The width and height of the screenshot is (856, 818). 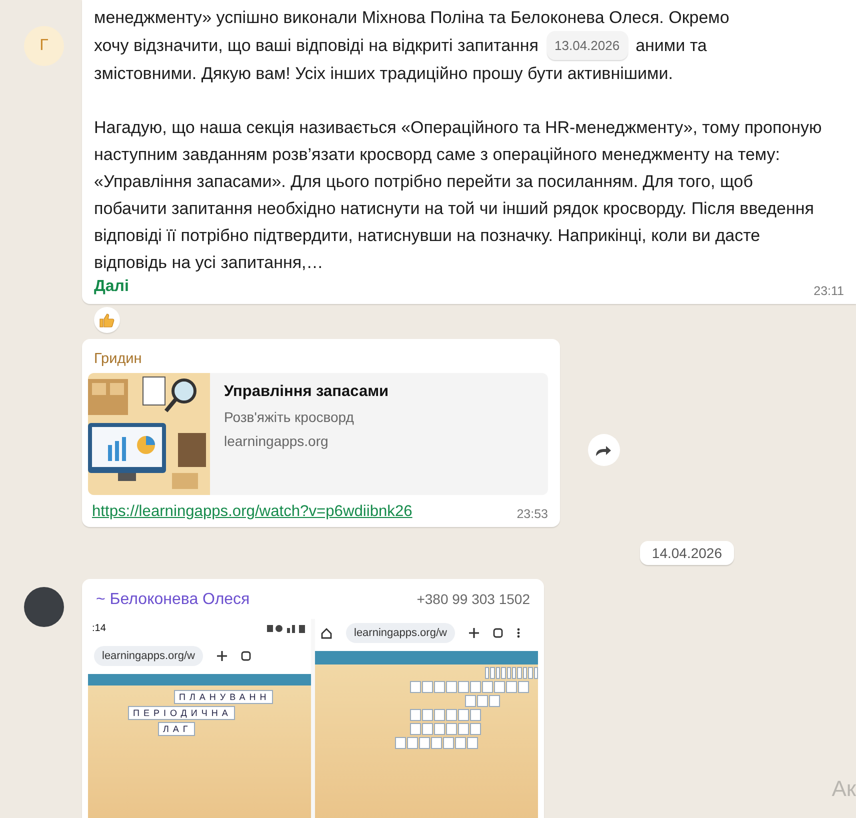 What do you see at coordinates (383, 73) in the screenshot?
I see `message-text: змістовними. Дякую вам! Усіх інших традиційно прошу бути активнішими.` at bounding box center [383, 73].